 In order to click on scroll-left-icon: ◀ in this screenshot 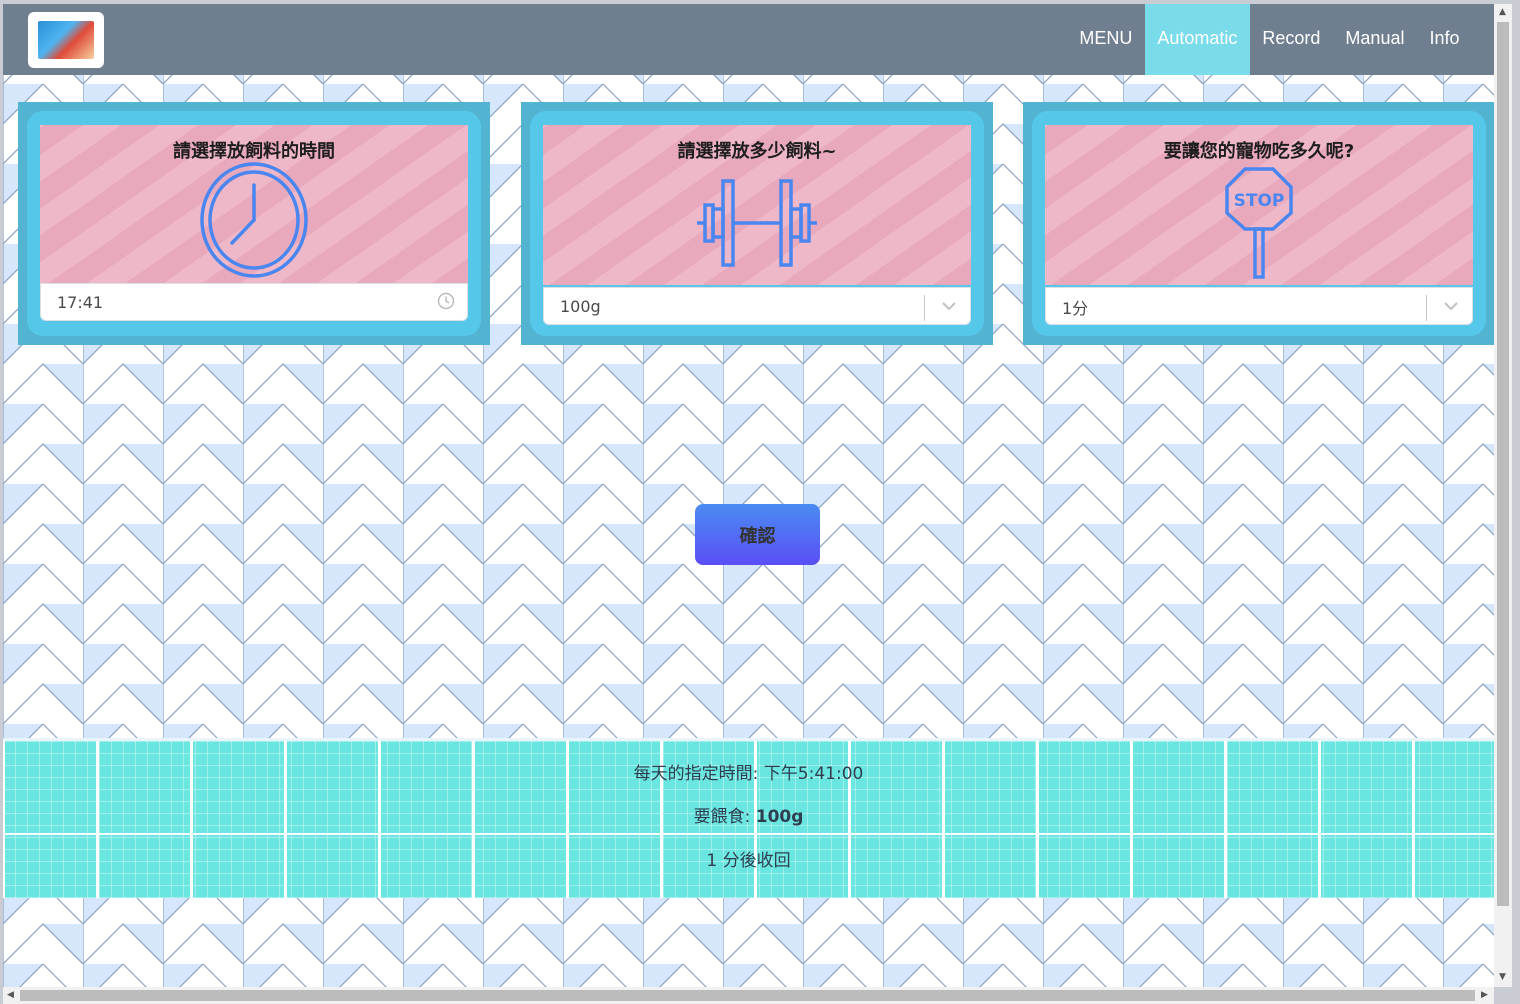, I will do `click(10, 995)`.